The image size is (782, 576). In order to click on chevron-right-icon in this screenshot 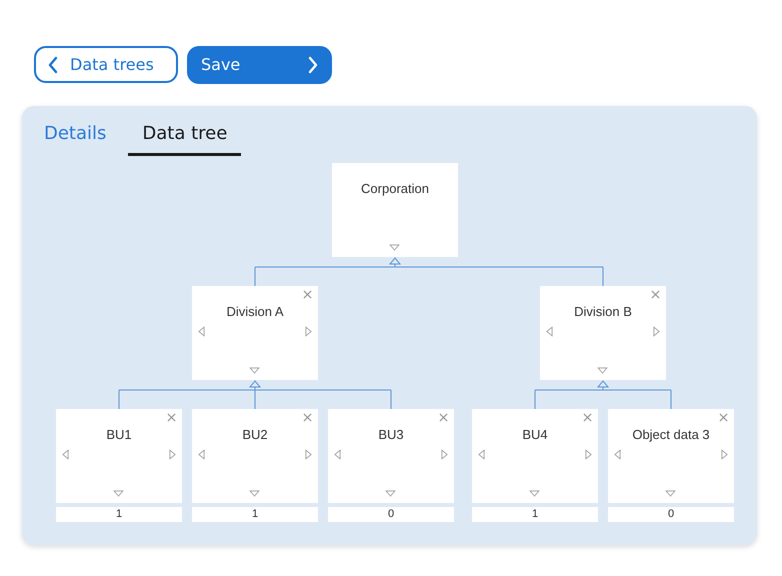, I will do `click(313, 65)`.